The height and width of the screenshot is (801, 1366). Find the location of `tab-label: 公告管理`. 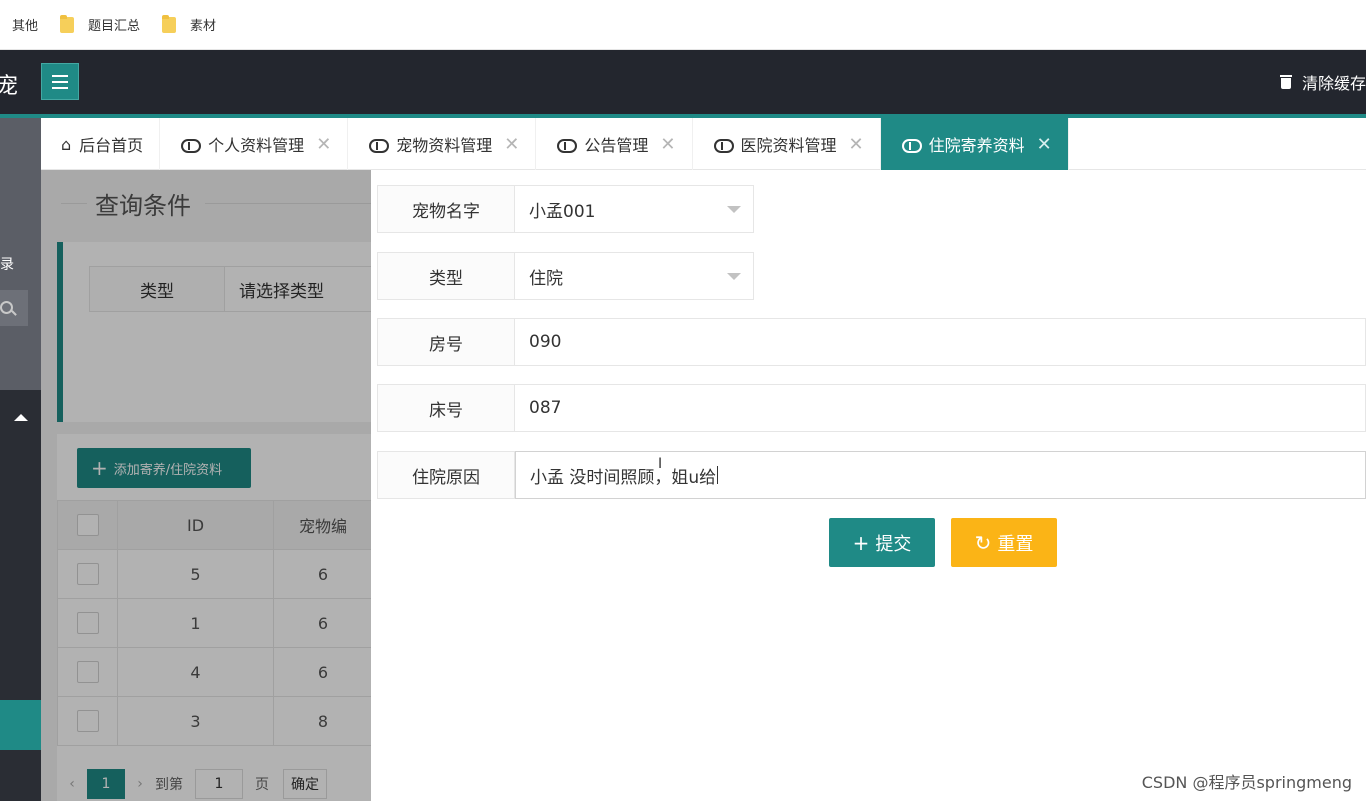

tab-label: 公告管理 is located at coordinates (616, 145).